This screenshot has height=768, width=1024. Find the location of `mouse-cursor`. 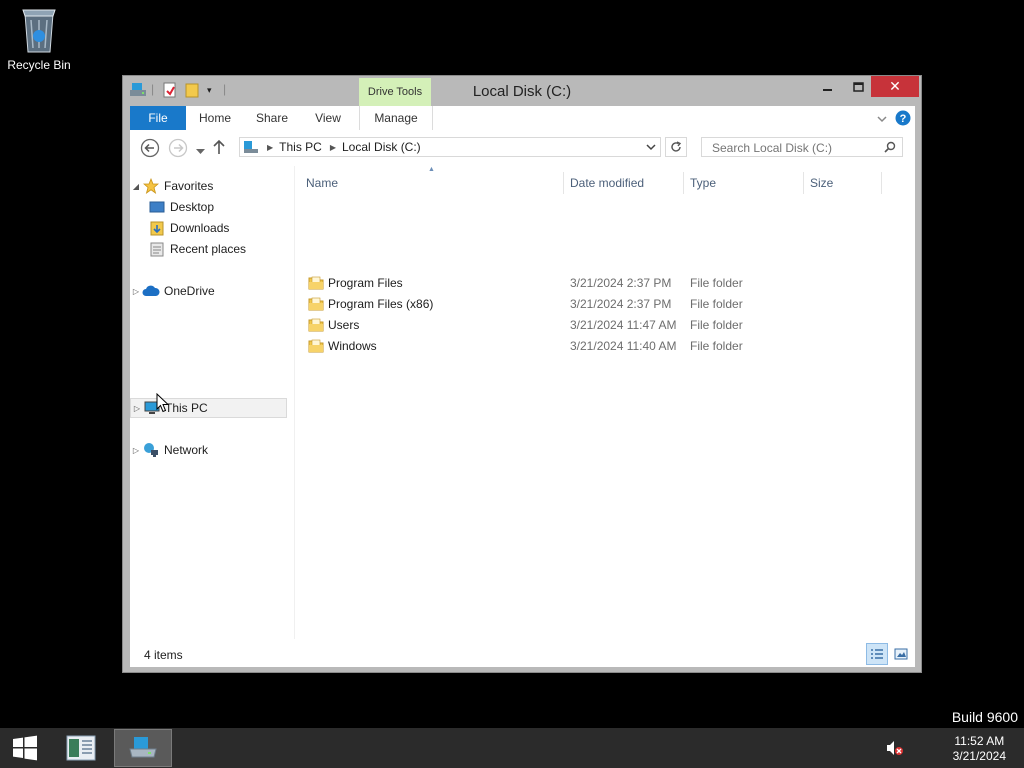

mouse-cursor is located at coordinates (163, 403).